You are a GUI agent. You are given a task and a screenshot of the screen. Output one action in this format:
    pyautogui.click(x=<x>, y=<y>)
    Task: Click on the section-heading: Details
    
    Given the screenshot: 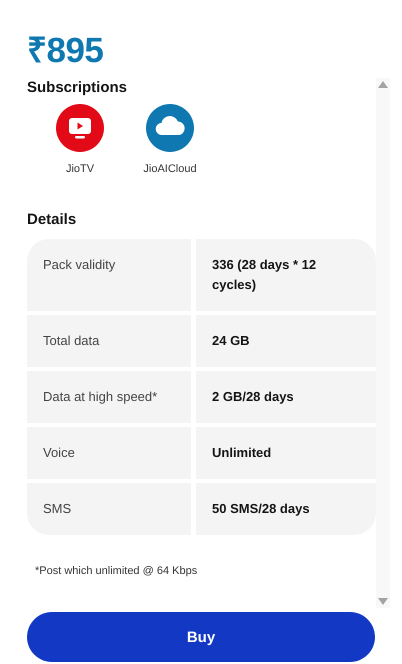 What is the action you would take?
    pyautogui.click(x=51, y=220)
    